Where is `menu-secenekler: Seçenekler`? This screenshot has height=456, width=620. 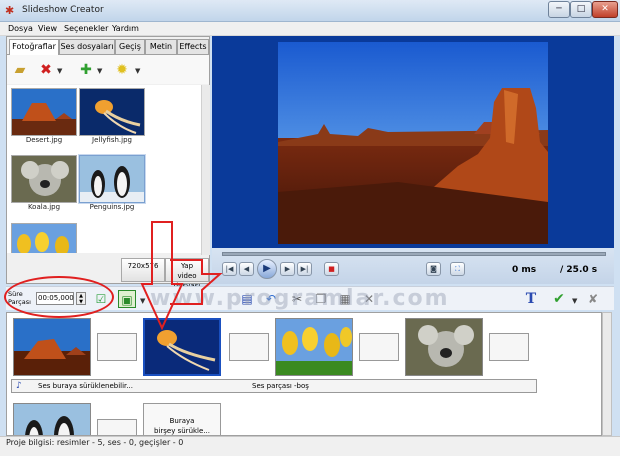 menu-secenekler: Seçenekler is located at coordinates (86, 28).